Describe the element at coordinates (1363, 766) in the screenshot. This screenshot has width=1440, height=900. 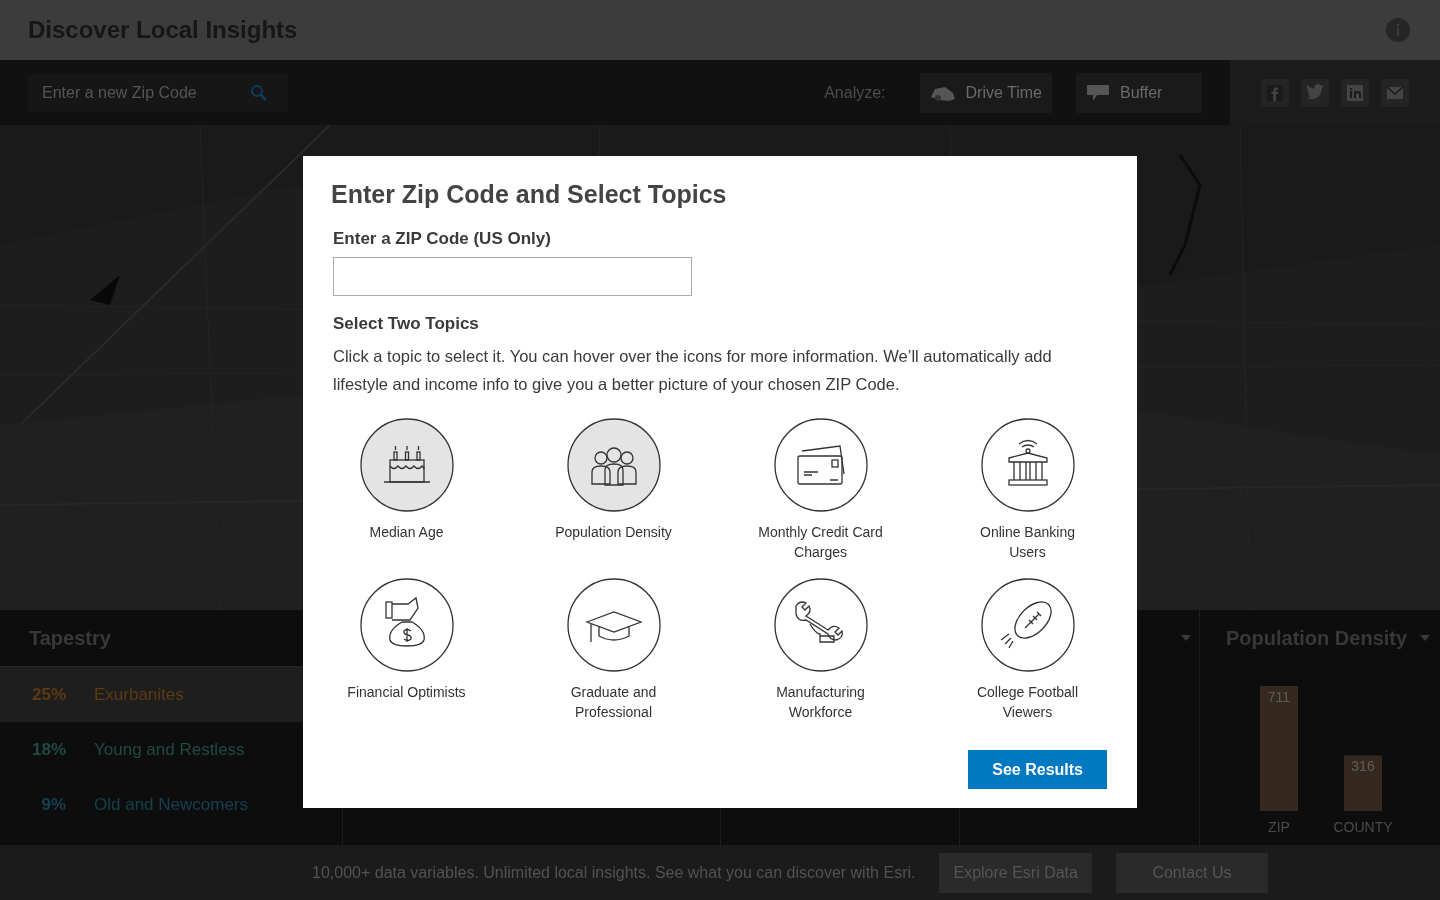
I see `bar-value: 316` at that location.